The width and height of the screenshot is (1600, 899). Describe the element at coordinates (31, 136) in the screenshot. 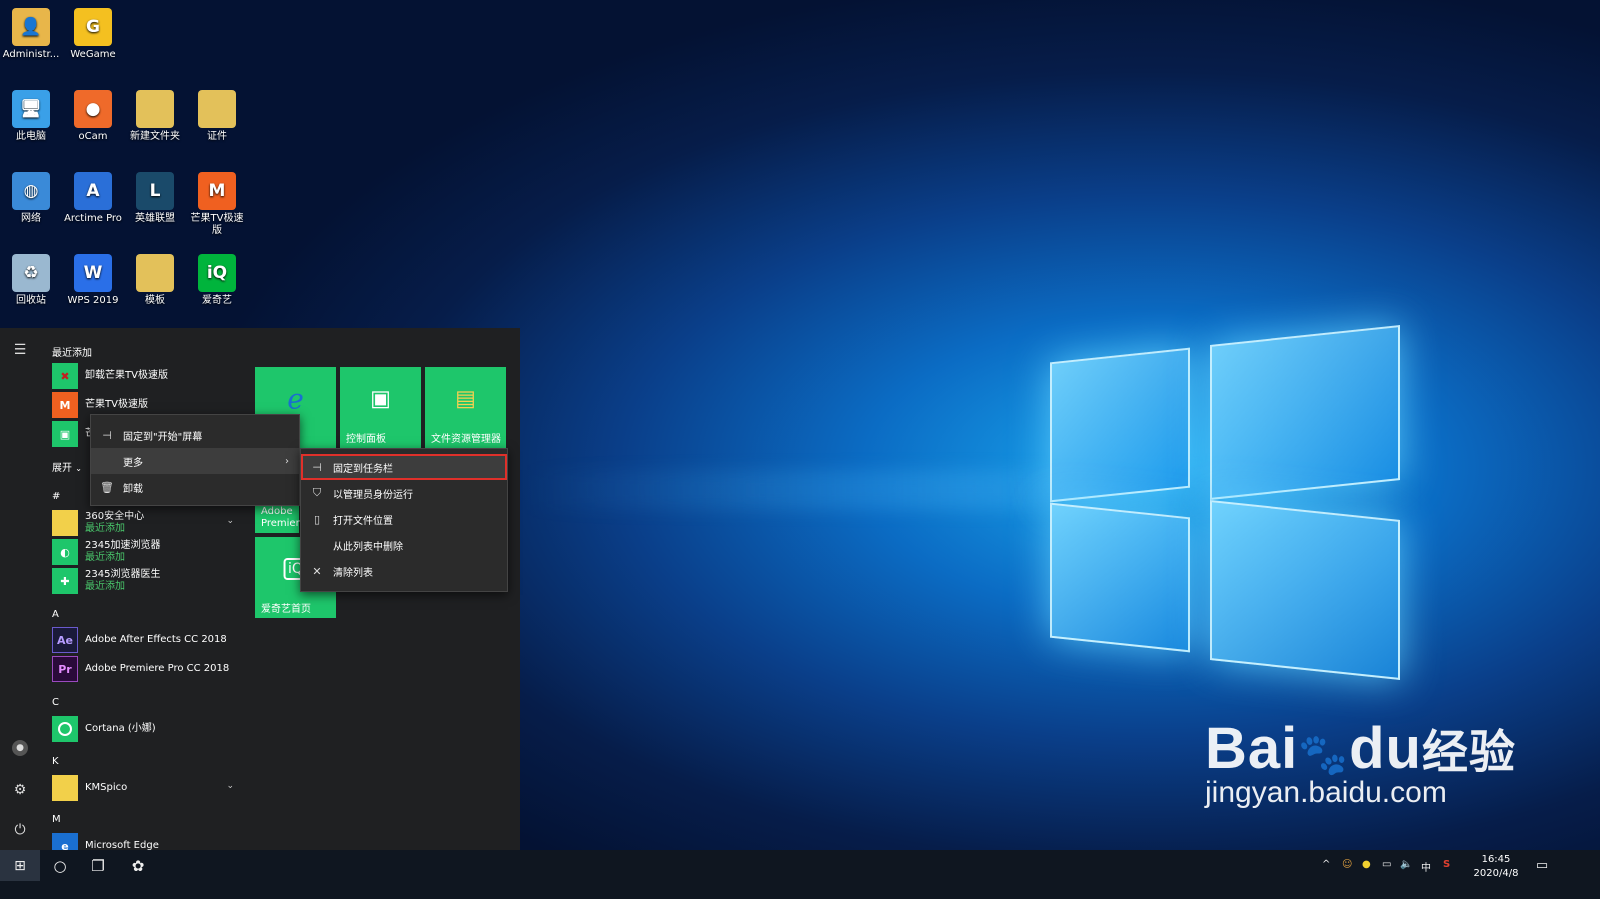

I see `desktop-icon-label: 此电脑` at that location.